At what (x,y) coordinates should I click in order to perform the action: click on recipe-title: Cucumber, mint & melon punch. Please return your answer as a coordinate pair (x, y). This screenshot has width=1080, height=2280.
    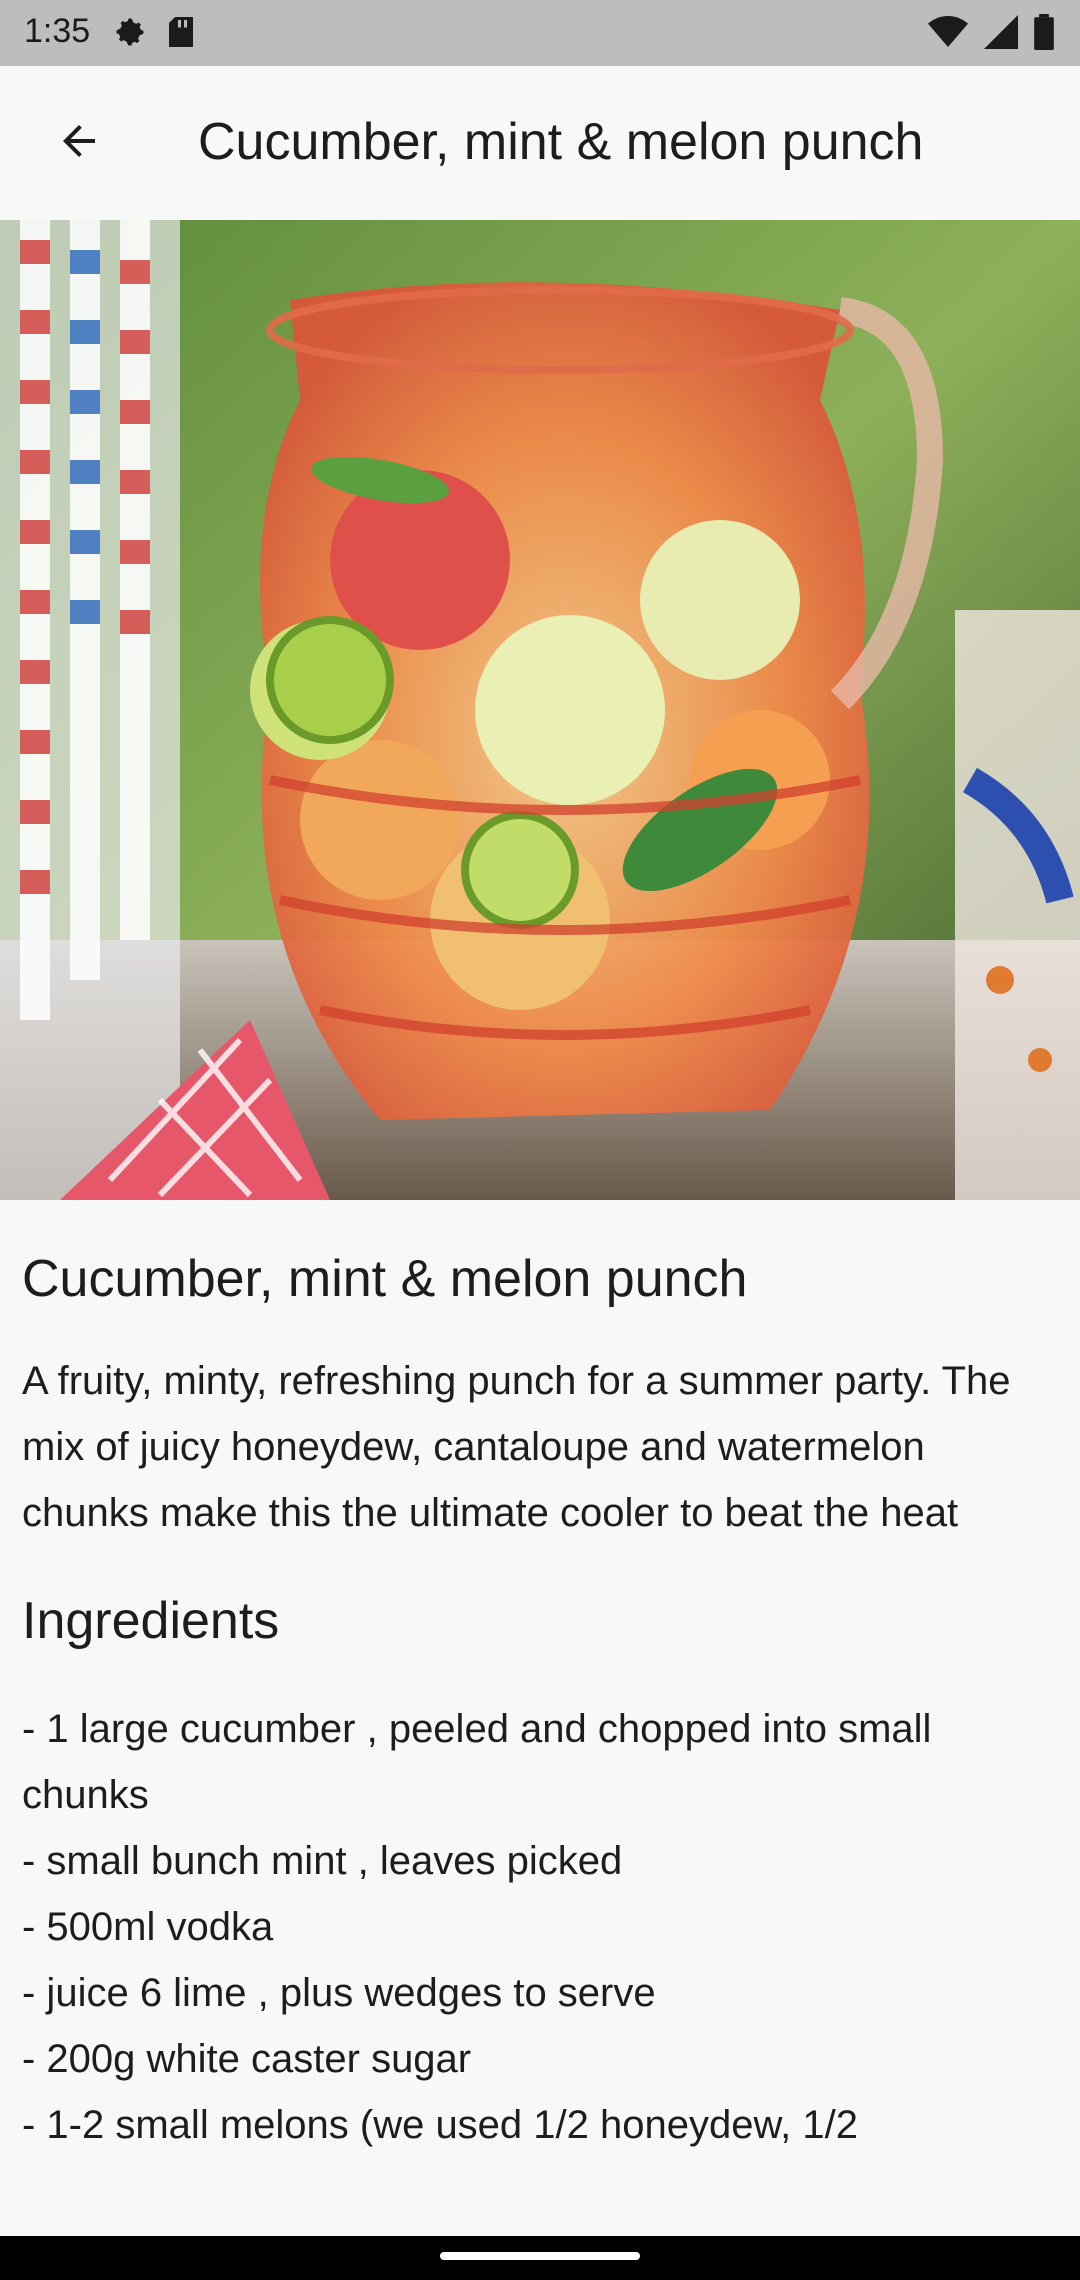
    Looking at the image, I should click on (385, 1279).